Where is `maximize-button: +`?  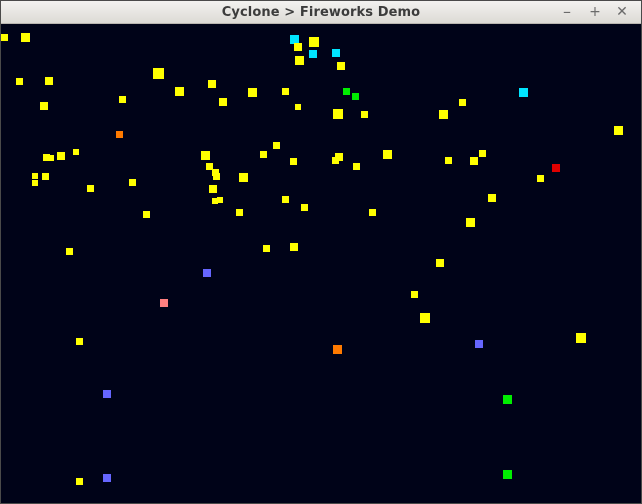 maximize-button: + is located at coordinates (595, 12).